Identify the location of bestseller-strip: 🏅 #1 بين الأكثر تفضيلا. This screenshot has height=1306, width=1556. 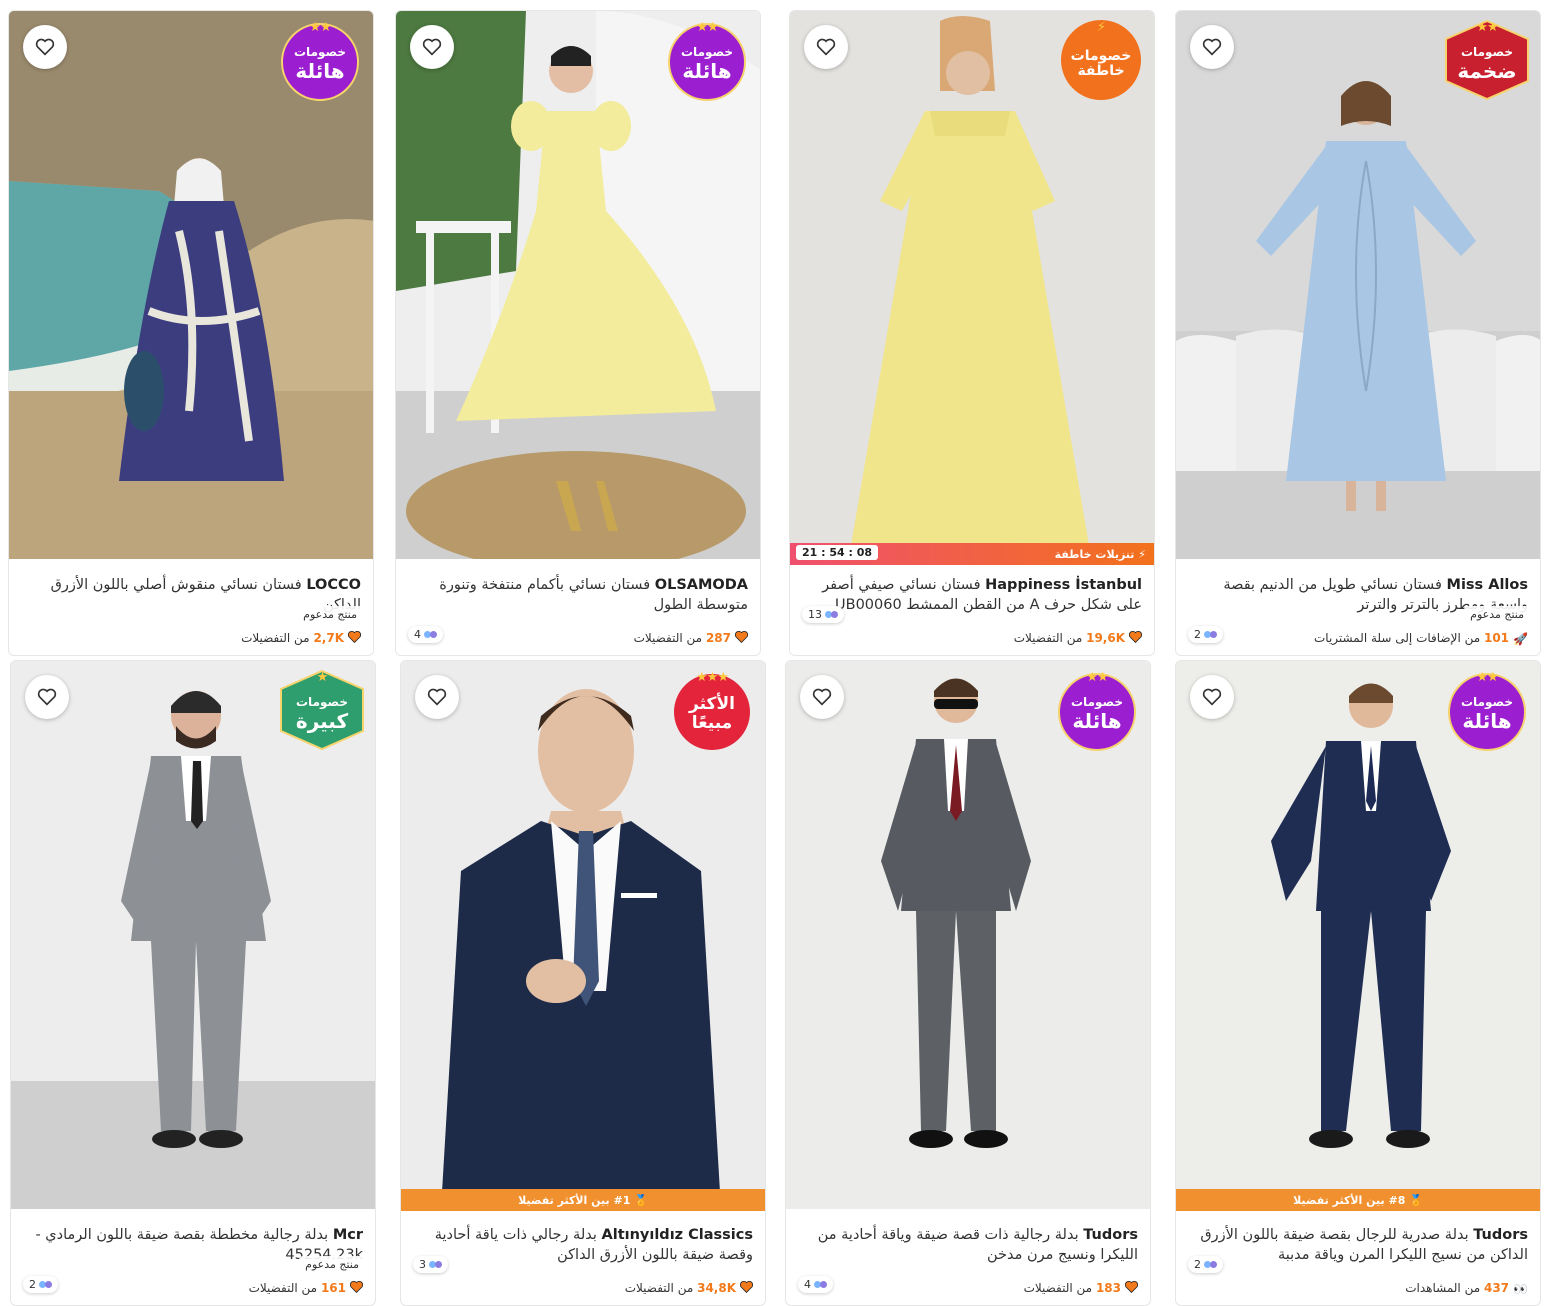
(583, 1200).